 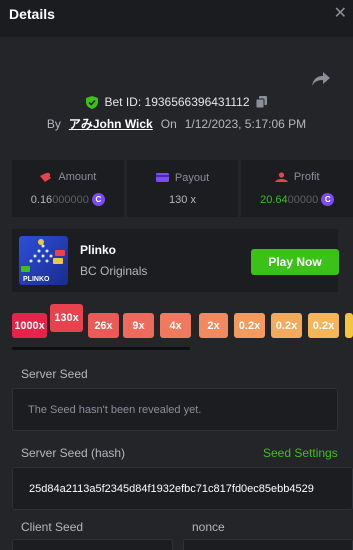 What do you see at coordinates (123, 102) in the screenshot?
I see `bet-id-label: Bet ID:` at bounding box center [123, 102].